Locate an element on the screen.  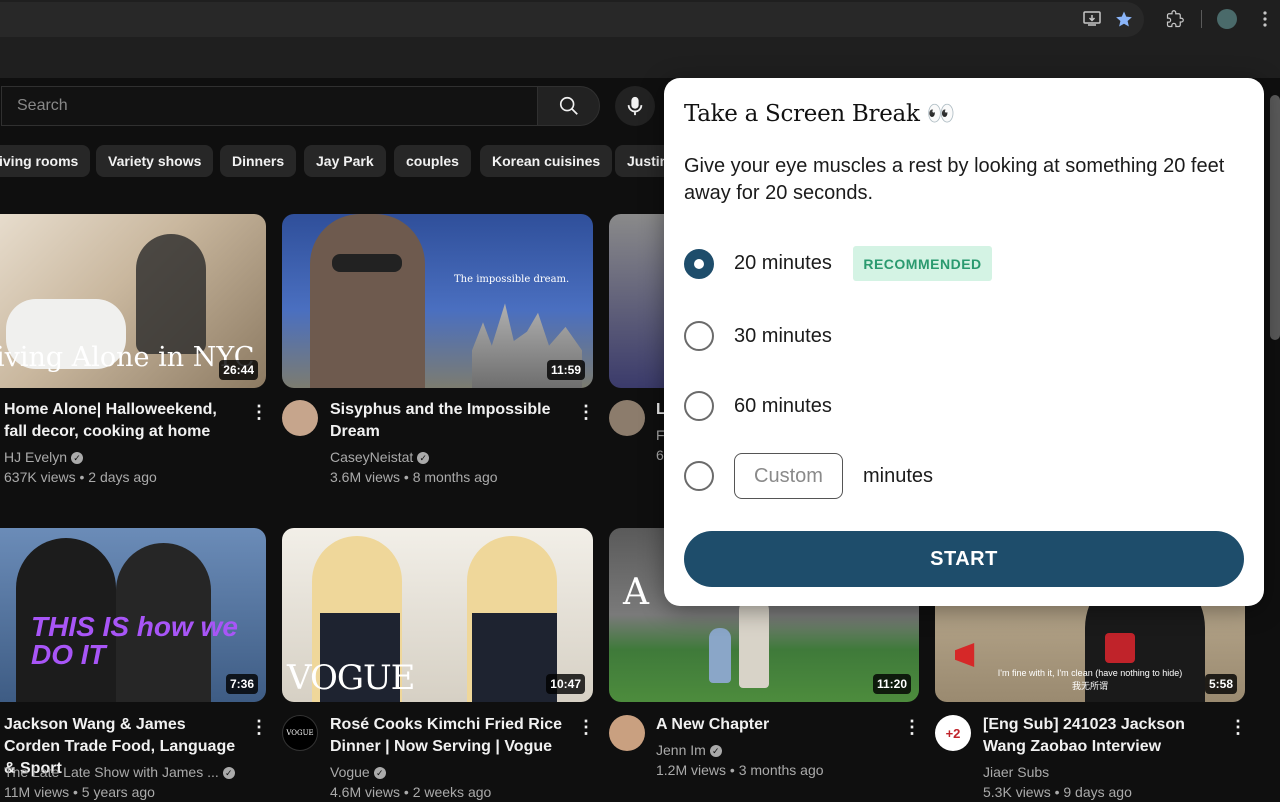
toolbar-divider is located at coordinates (1201, 19).